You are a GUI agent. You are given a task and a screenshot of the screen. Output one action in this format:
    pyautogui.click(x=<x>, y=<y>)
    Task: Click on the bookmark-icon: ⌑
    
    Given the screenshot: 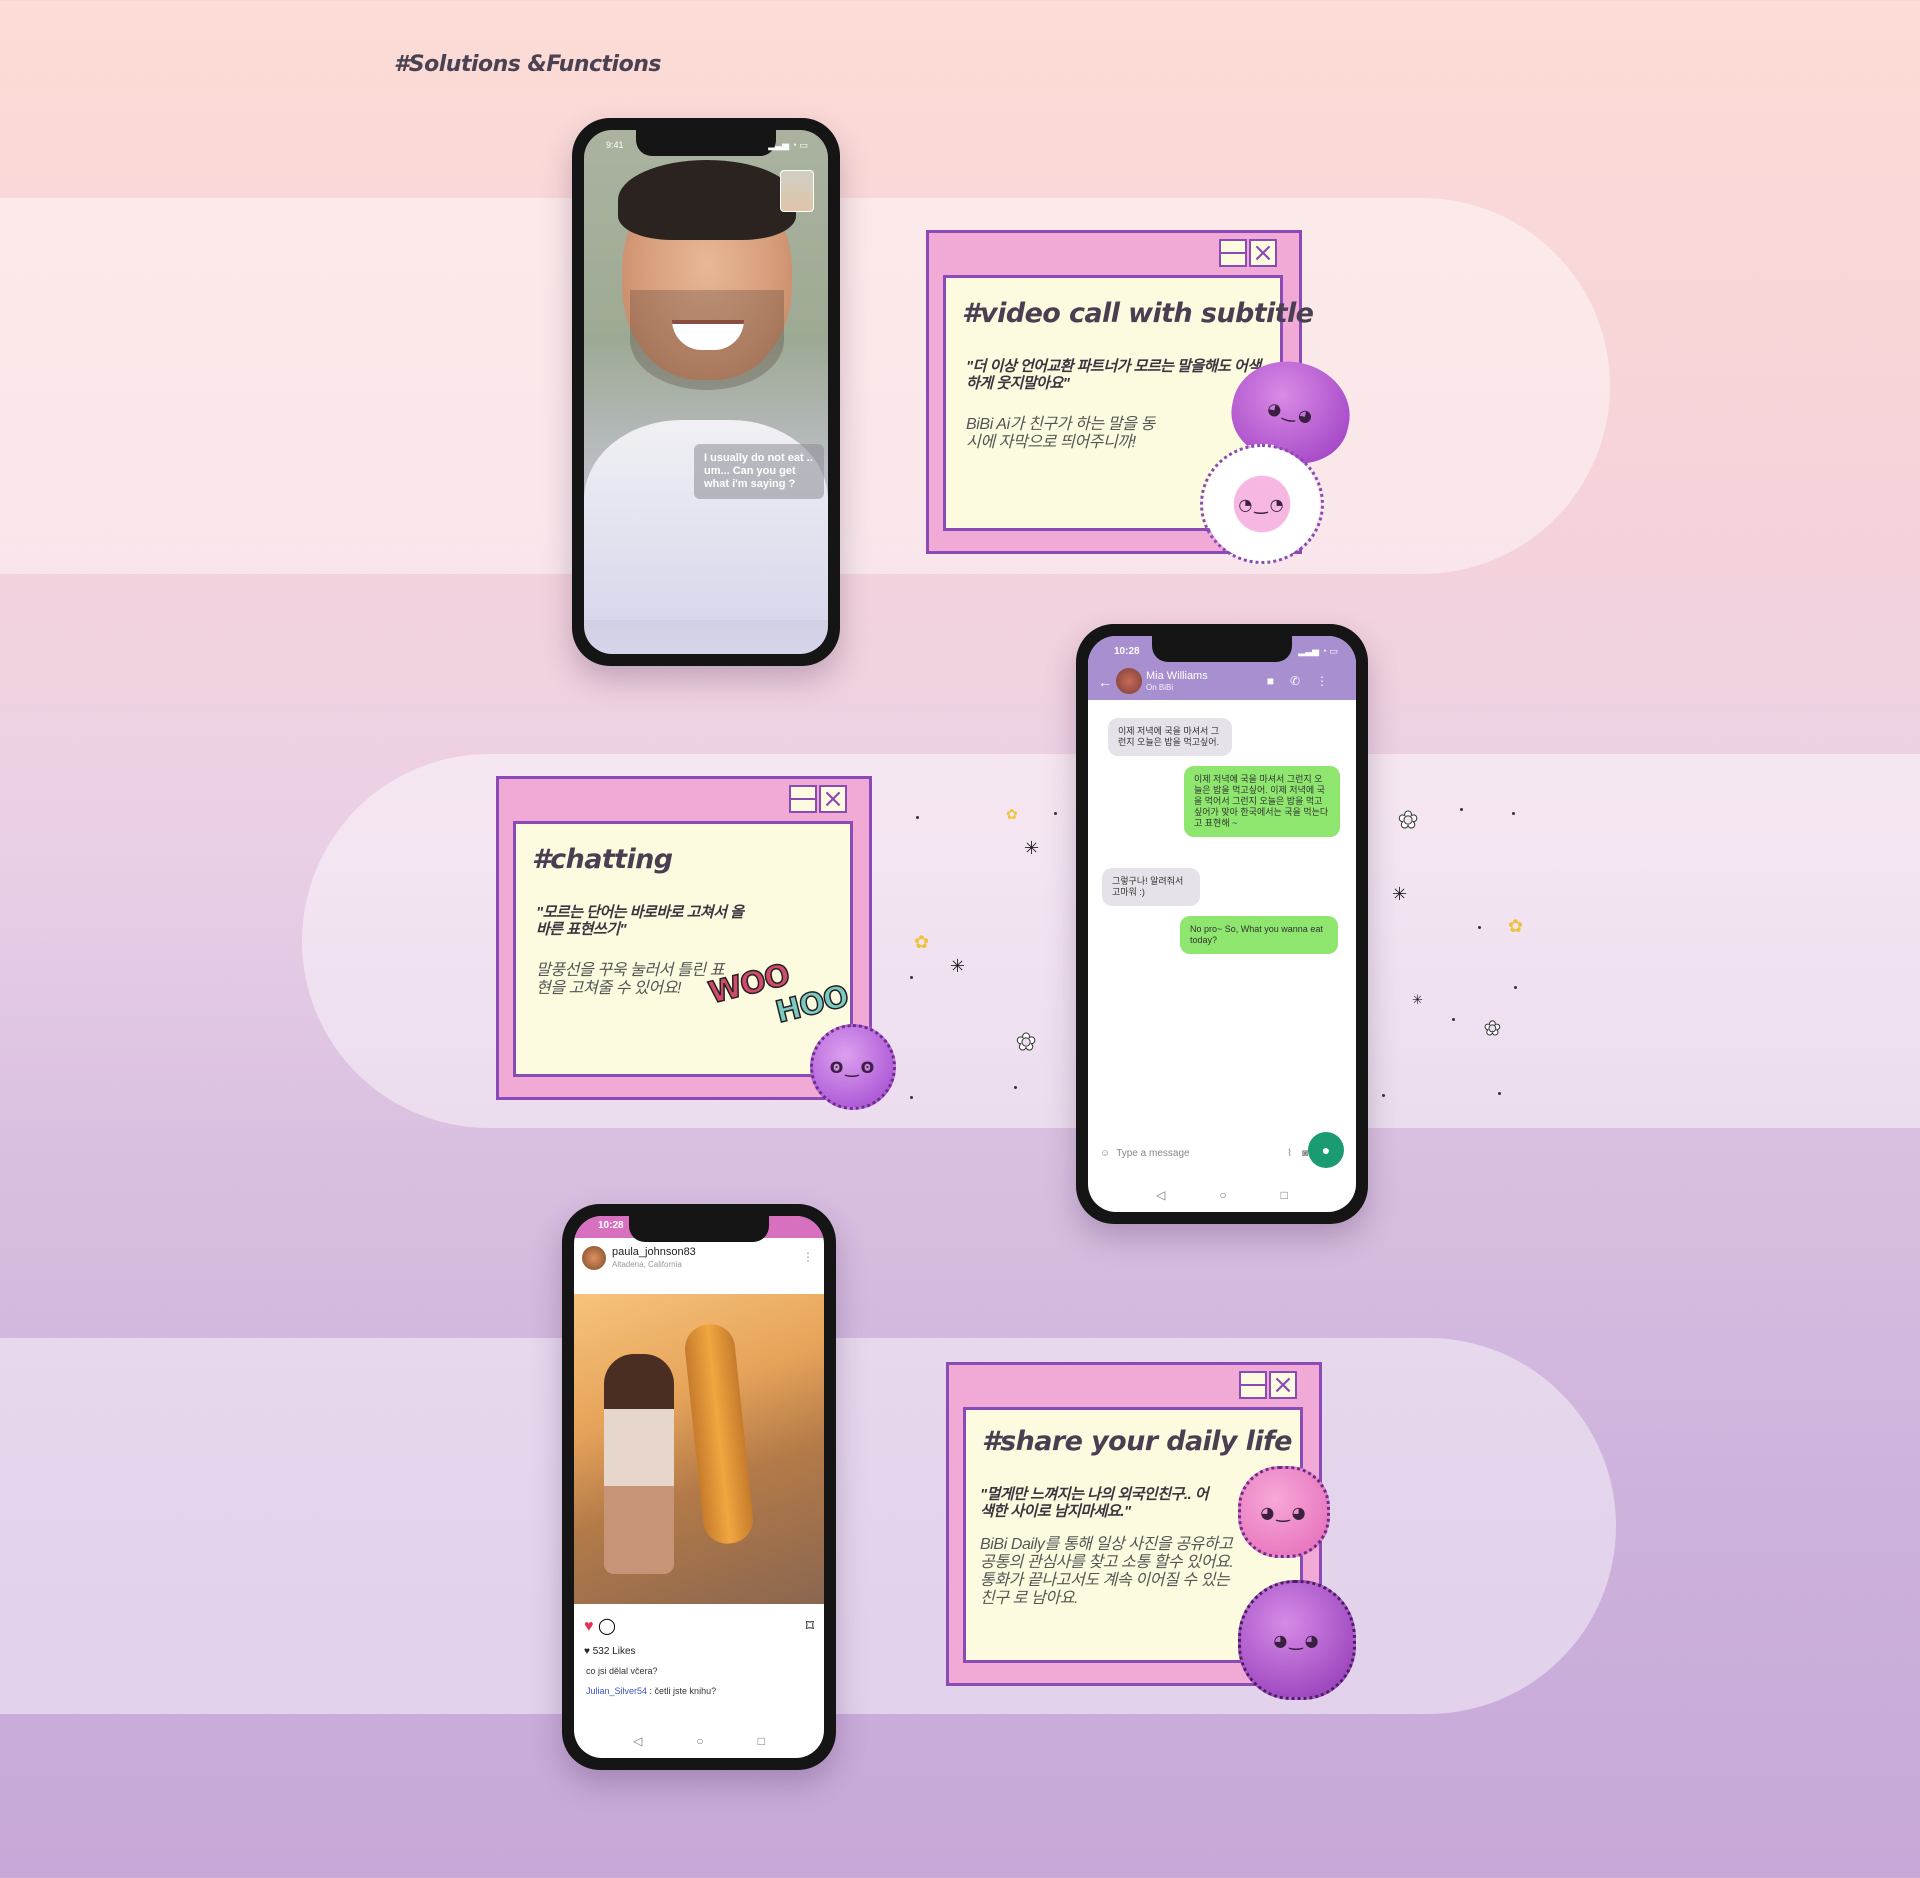 What is the action you would take?
    pyautogui.click(x=810, y=1626)
    